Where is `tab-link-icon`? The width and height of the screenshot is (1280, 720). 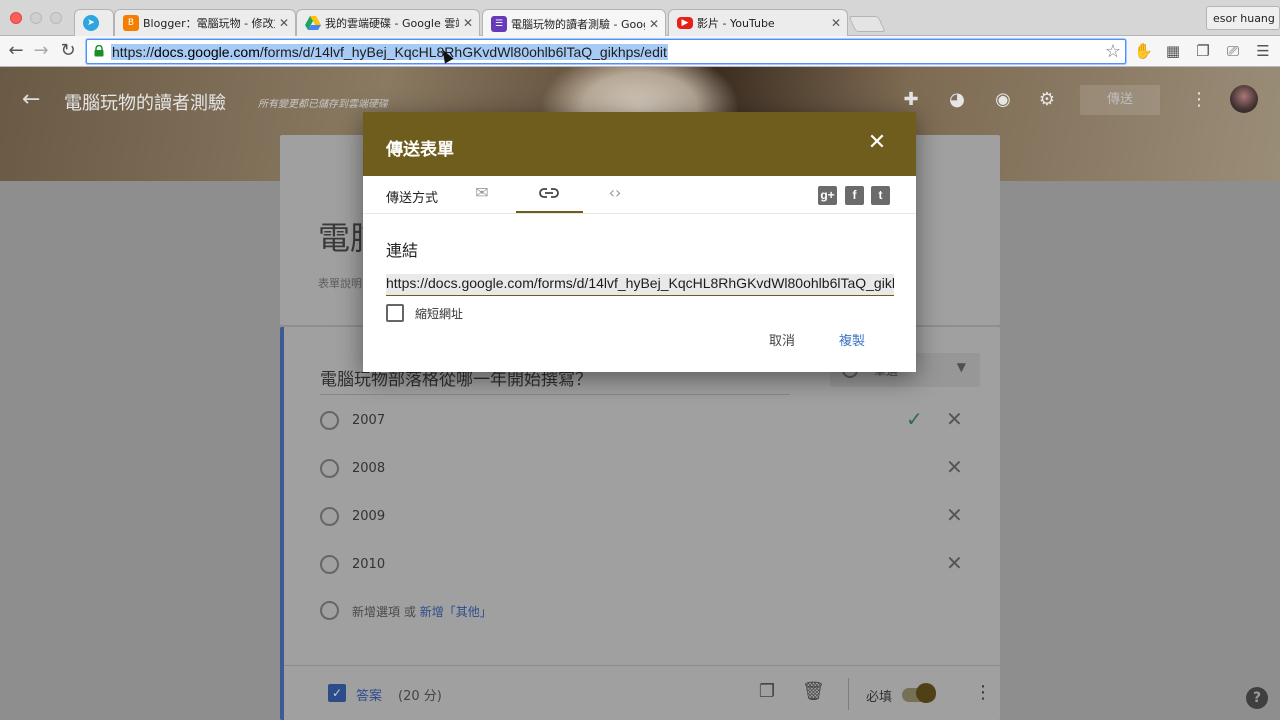 tab-link-icon is located at coordinates (549, 193).